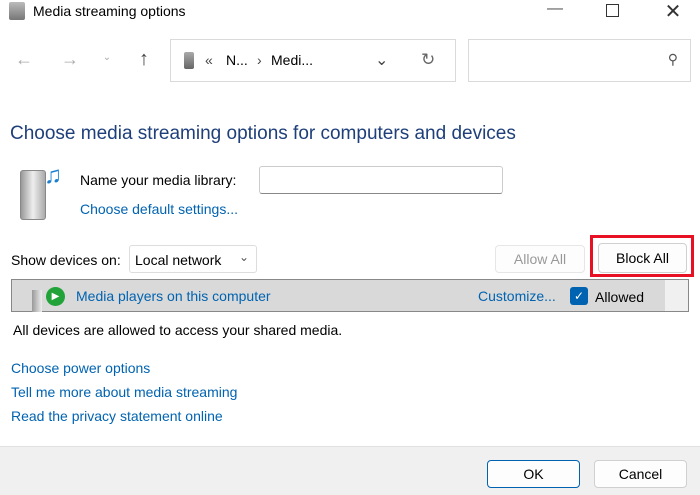 Image resolution: width=700 pixels, height=495 pixels. What do you see at coordinates (189, 60) in the screenshot?
I see `location-icon` at bounding box center [189, 60].